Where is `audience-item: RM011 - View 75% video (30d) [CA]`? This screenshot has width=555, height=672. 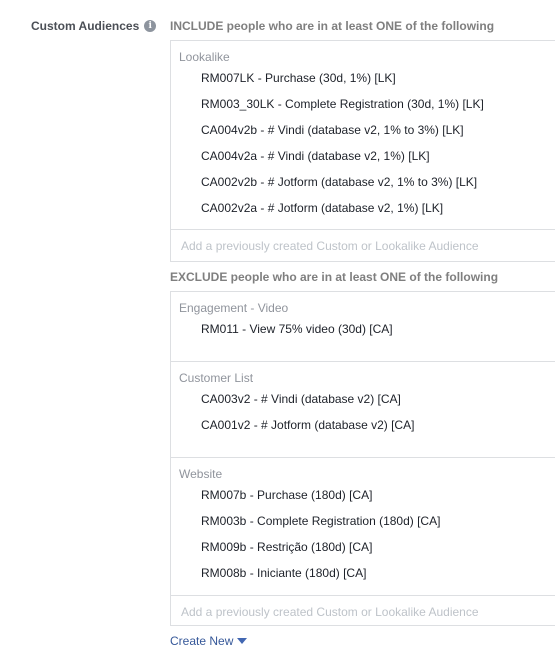
audience-item: RM011 - View 75% video (30d) [CA] is located at coordinates (363, 329).